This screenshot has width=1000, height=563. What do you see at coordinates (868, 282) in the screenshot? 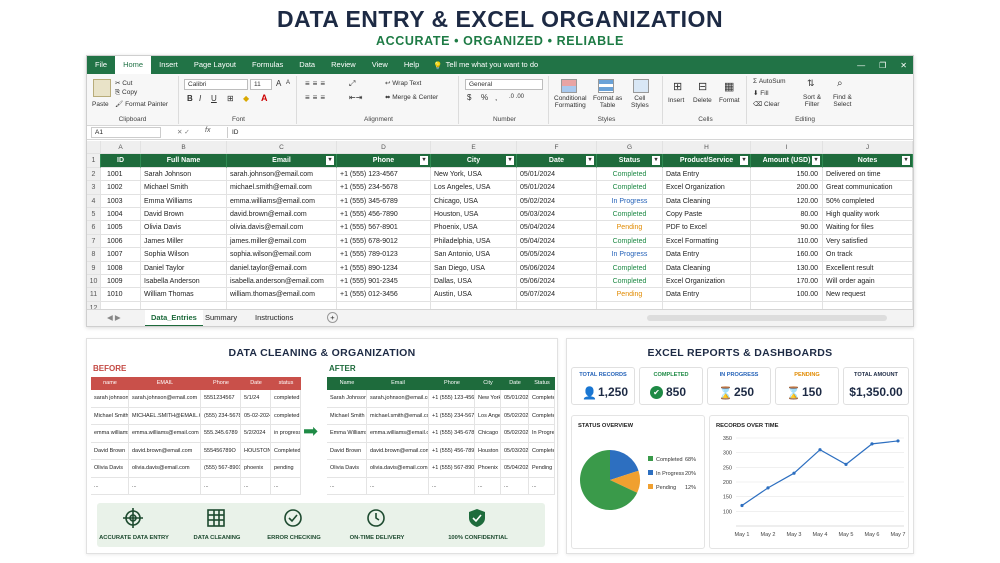
I see `table-cell: Will order again` at bounding box center [868, 282].